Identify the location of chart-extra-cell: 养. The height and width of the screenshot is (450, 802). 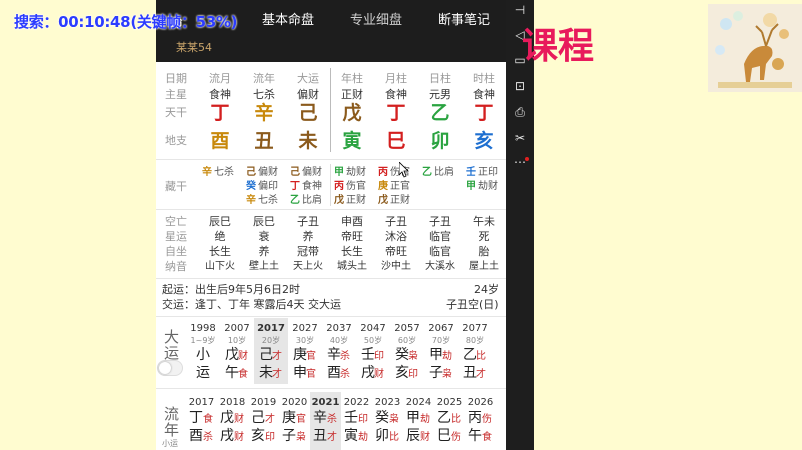
(264, 251).